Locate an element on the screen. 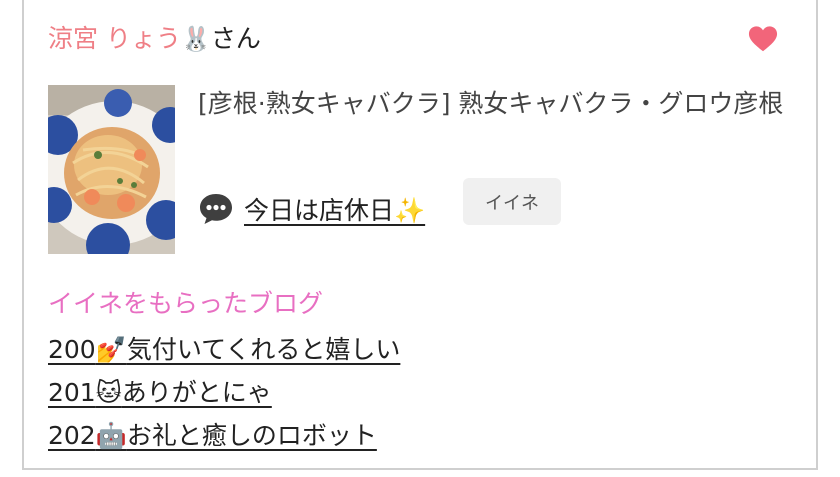 This screenshot has width=840, height=477. post-thumbnail is located at coordinates (111, 169).